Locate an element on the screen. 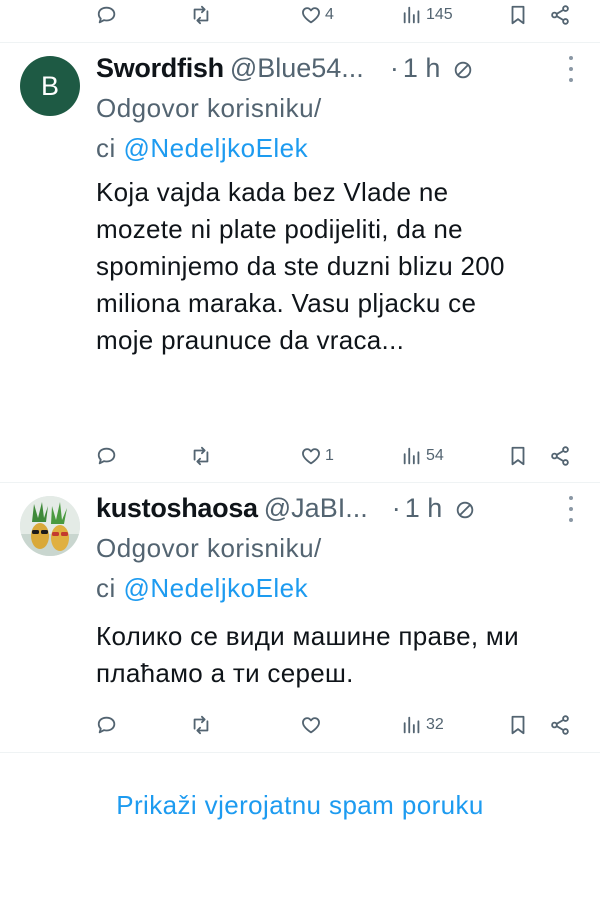 The image size is (600, 900). avatar is located at coordinates (50, 526).